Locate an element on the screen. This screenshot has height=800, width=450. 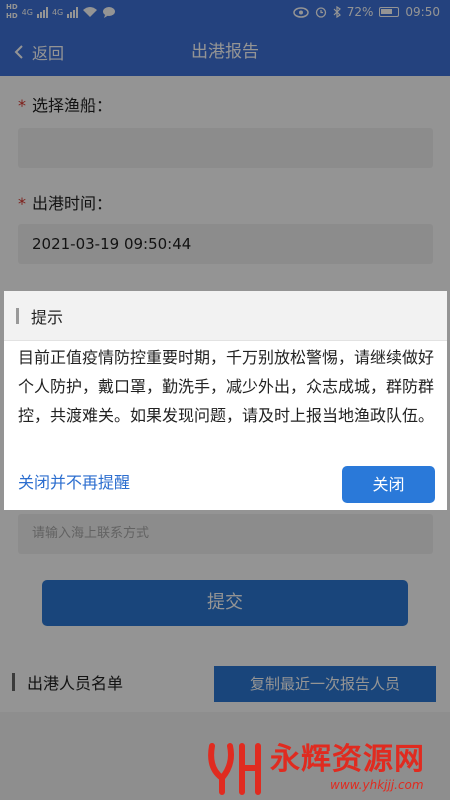
yh-logo-icon is located at coordinates (234, 769).